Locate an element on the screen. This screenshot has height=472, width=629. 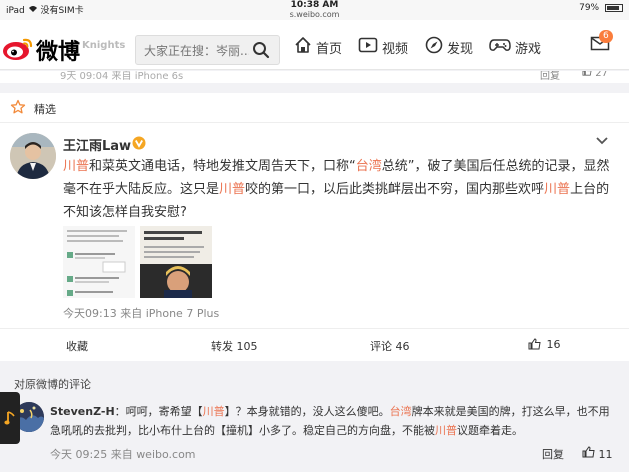
search-input is located at coordinates (196, 51).